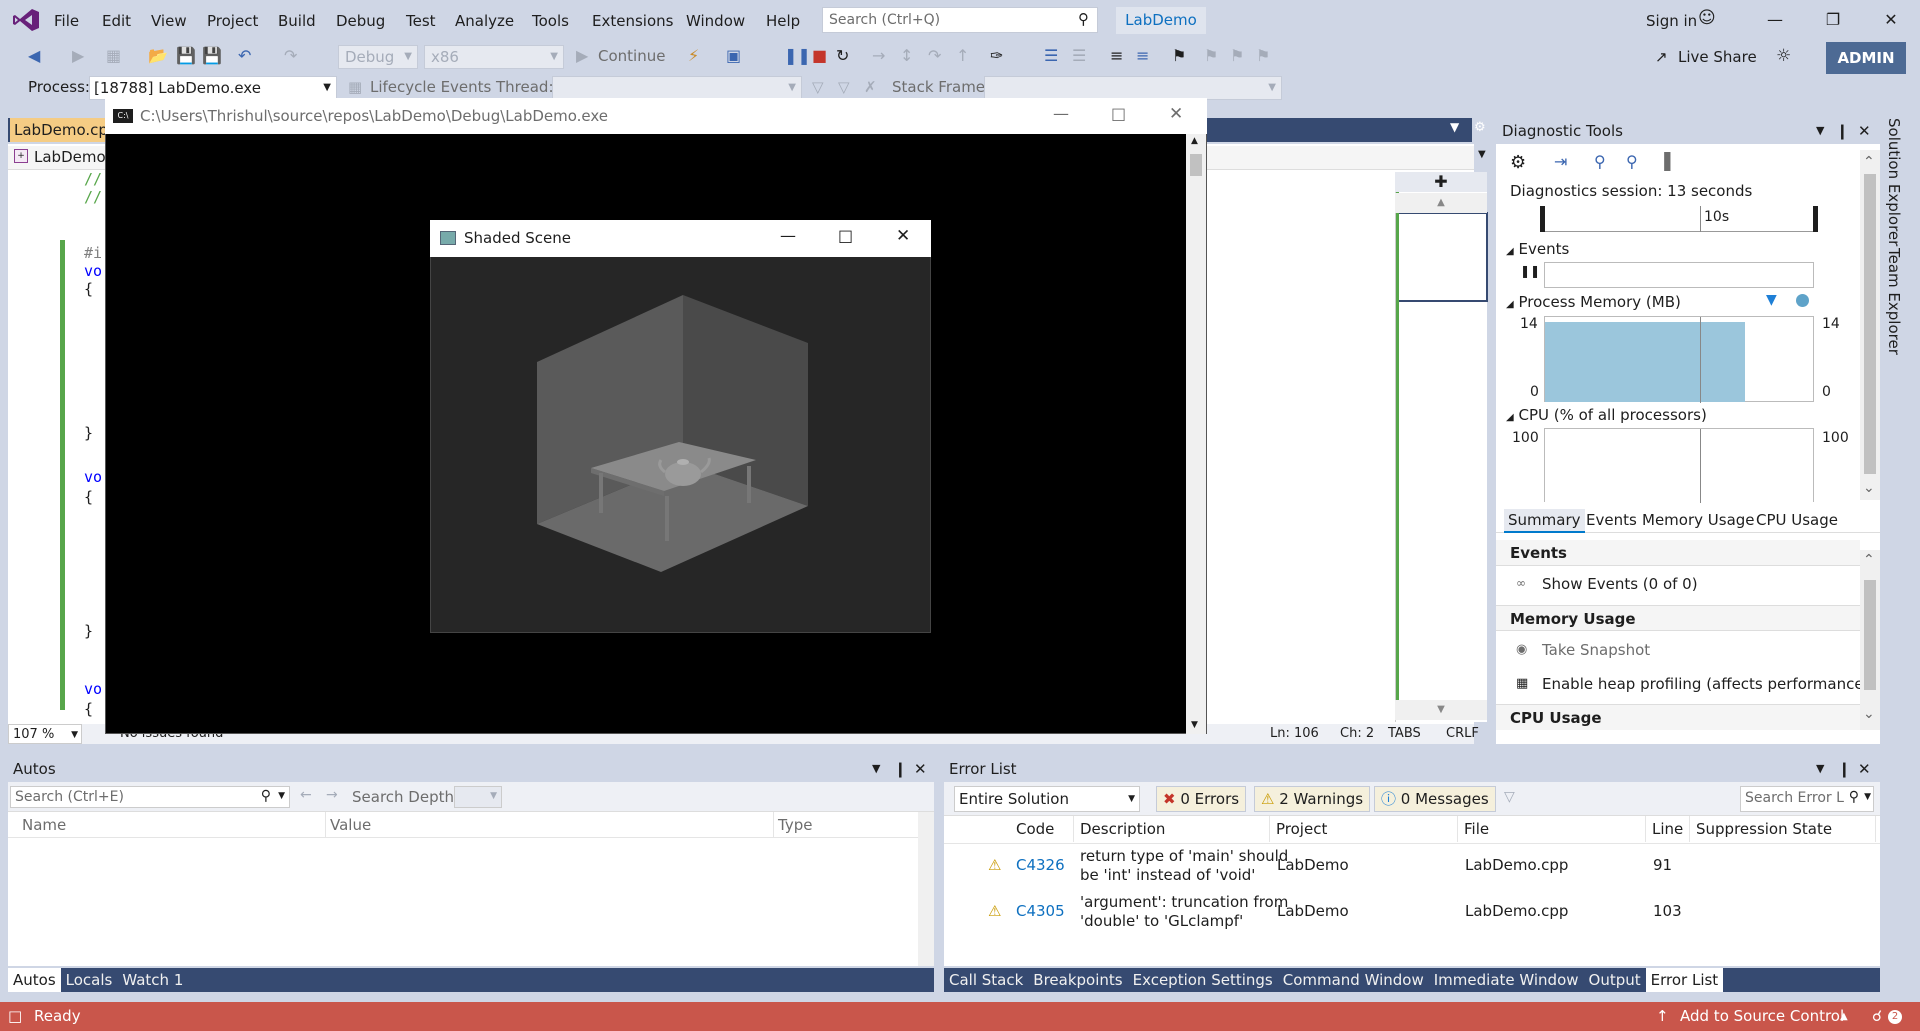 This screenshot has width=1920, height=1031. I want to click on tab-memory-usage: Memory Usage, so click(1698, 520).